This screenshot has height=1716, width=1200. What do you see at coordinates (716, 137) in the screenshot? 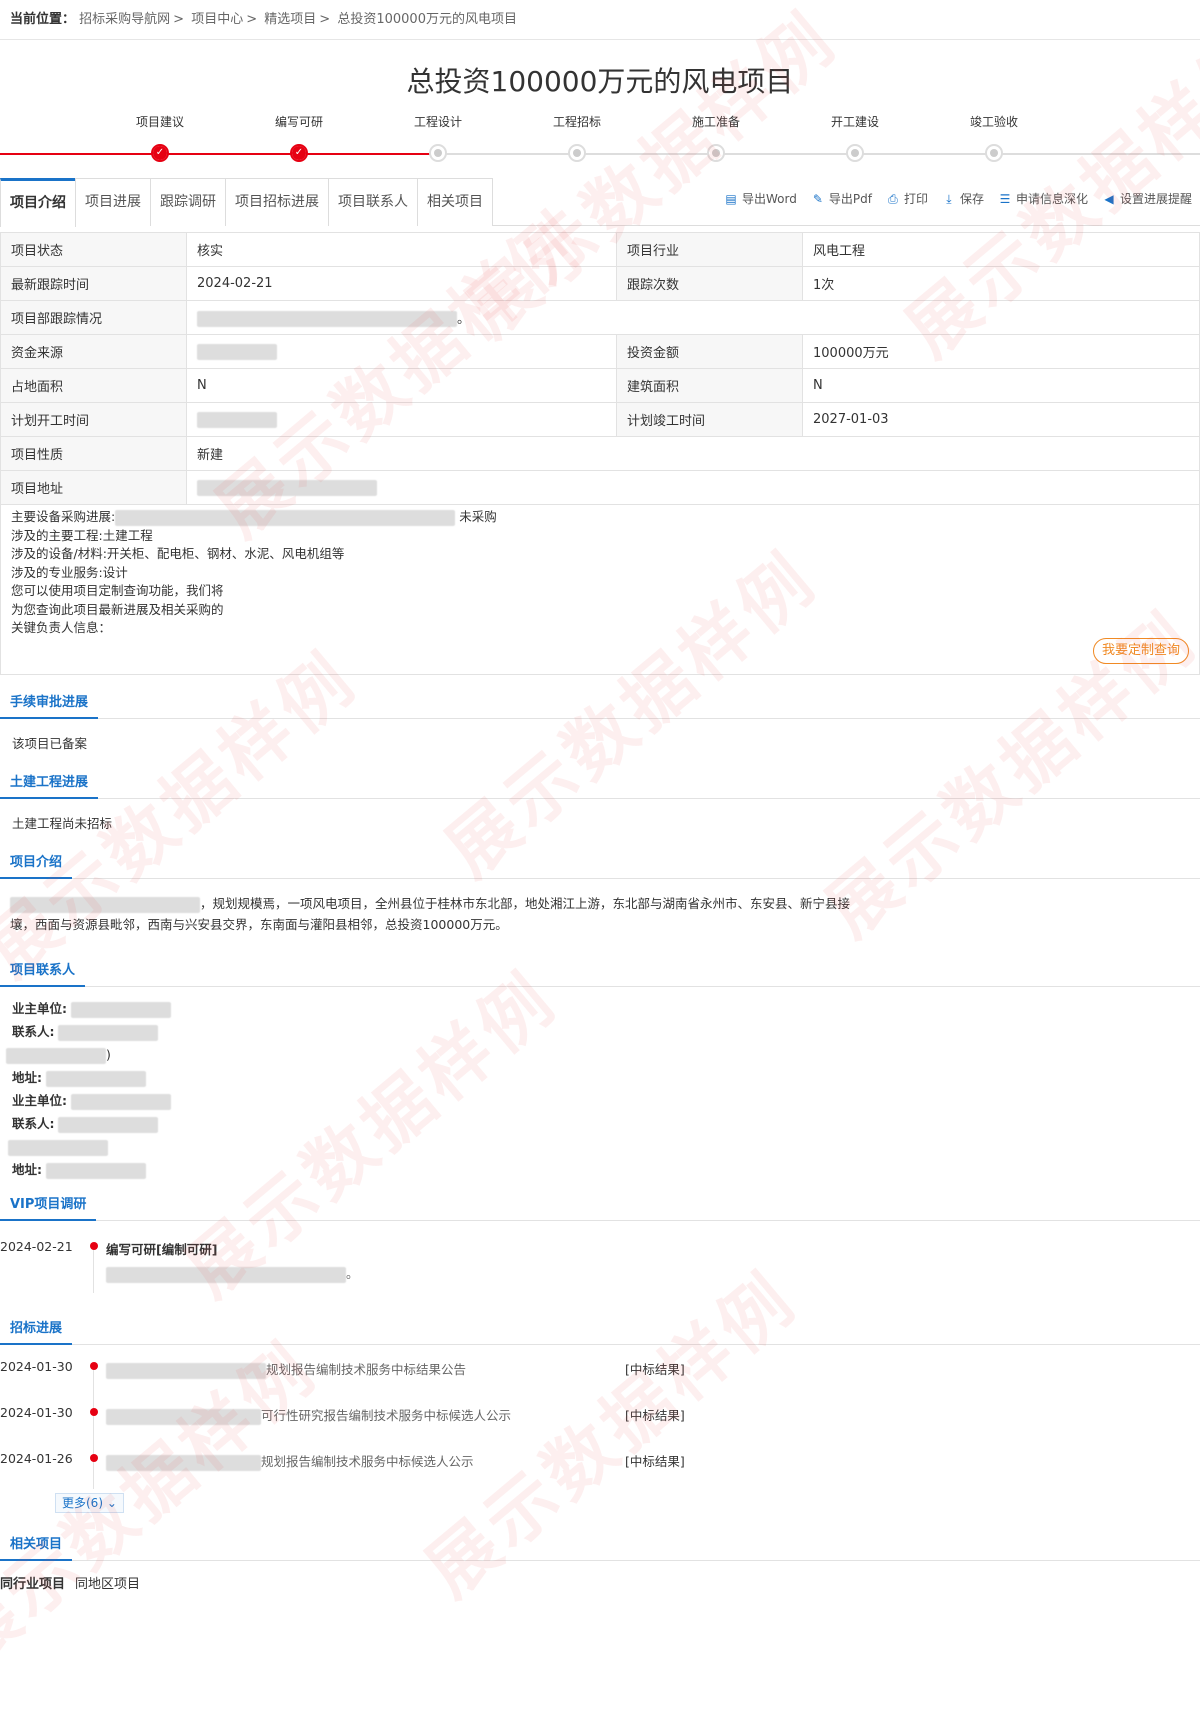
I see `step-4: 施工准备` at bounding box center [716, 137].